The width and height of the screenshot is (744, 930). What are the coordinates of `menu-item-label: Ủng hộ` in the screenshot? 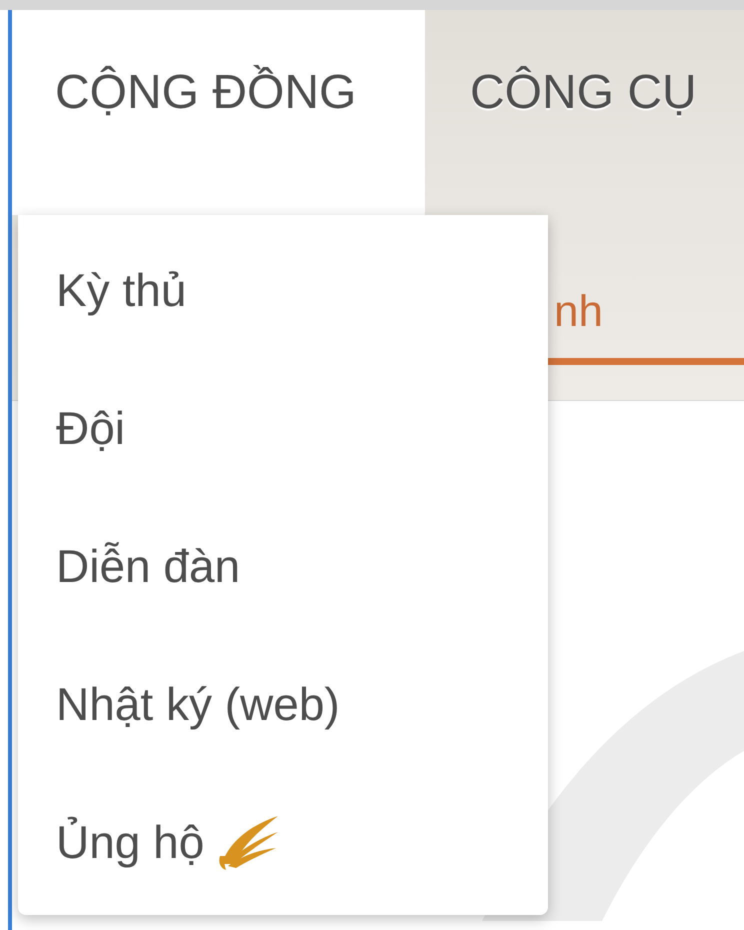 It's located at (130, 842).